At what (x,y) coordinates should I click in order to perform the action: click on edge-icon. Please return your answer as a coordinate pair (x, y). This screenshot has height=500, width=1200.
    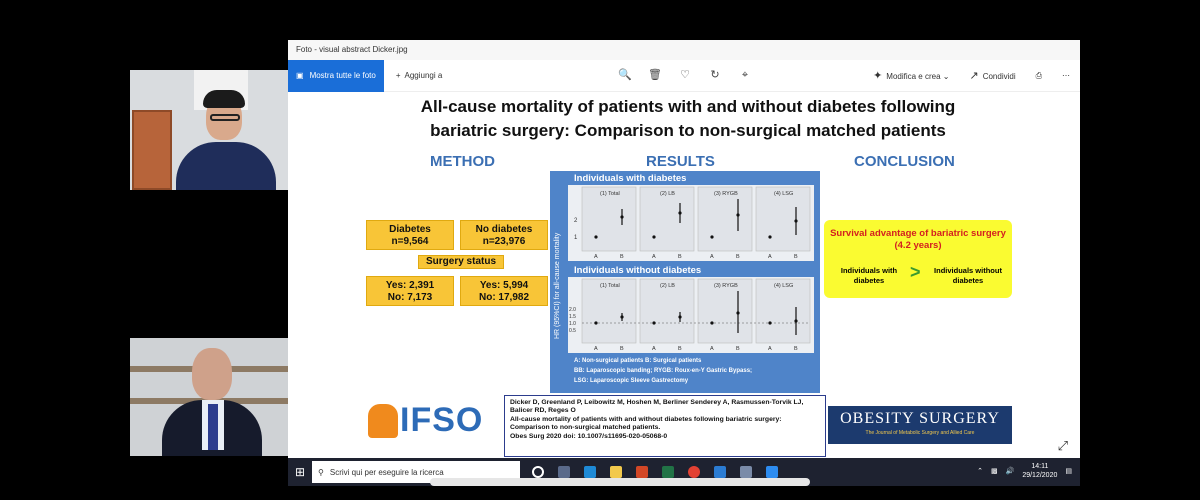
    Looking at the image, I should click on (590, 472).